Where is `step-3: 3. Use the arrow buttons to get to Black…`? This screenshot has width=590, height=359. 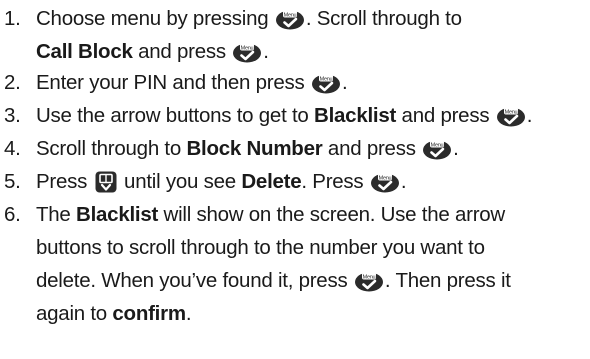
step-3: 3. Use the arrow buttons to get to Black… is located at coordinates (295, 115).